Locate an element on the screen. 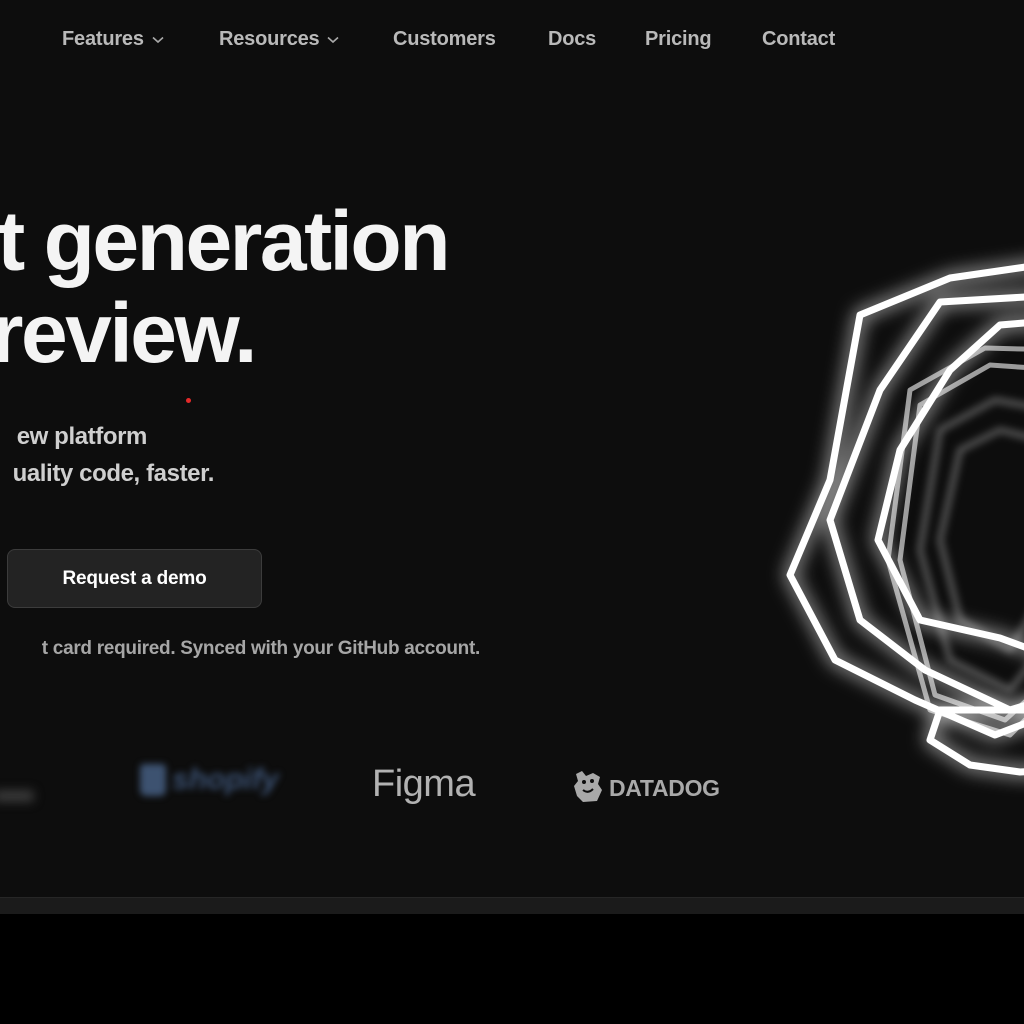 This screenshot has height=1024, width=1024. nav-docs-label: Docs is located at coordinates (572, 39).